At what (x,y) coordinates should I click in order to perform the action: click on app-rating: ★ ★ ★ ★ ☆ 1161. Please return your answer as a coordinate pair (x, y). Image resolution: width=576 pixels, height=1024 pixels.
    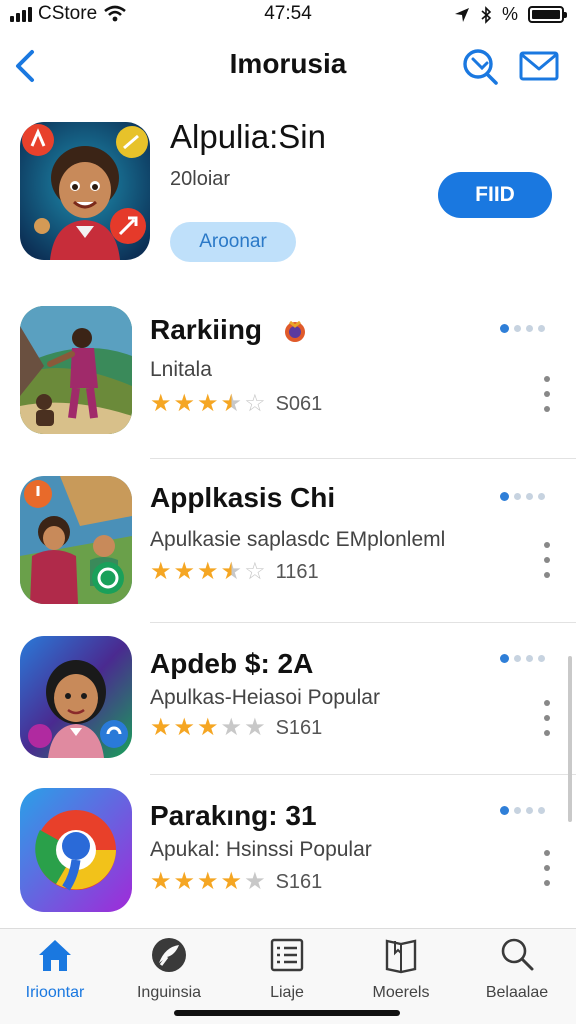
    Looking at the image, I should click on (234, 572).